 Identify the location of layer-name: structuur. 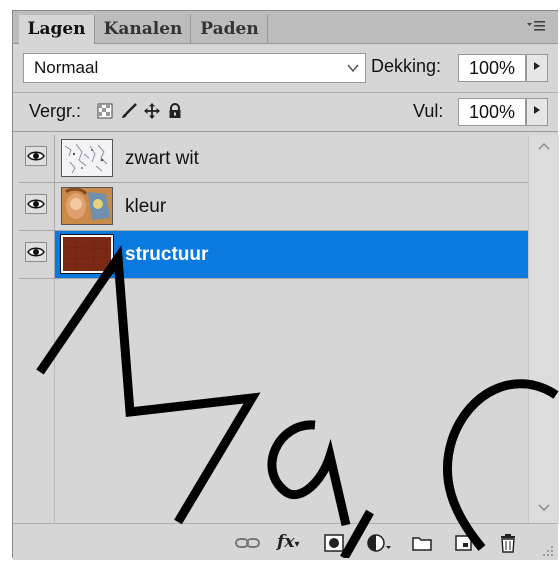
(167, 254).